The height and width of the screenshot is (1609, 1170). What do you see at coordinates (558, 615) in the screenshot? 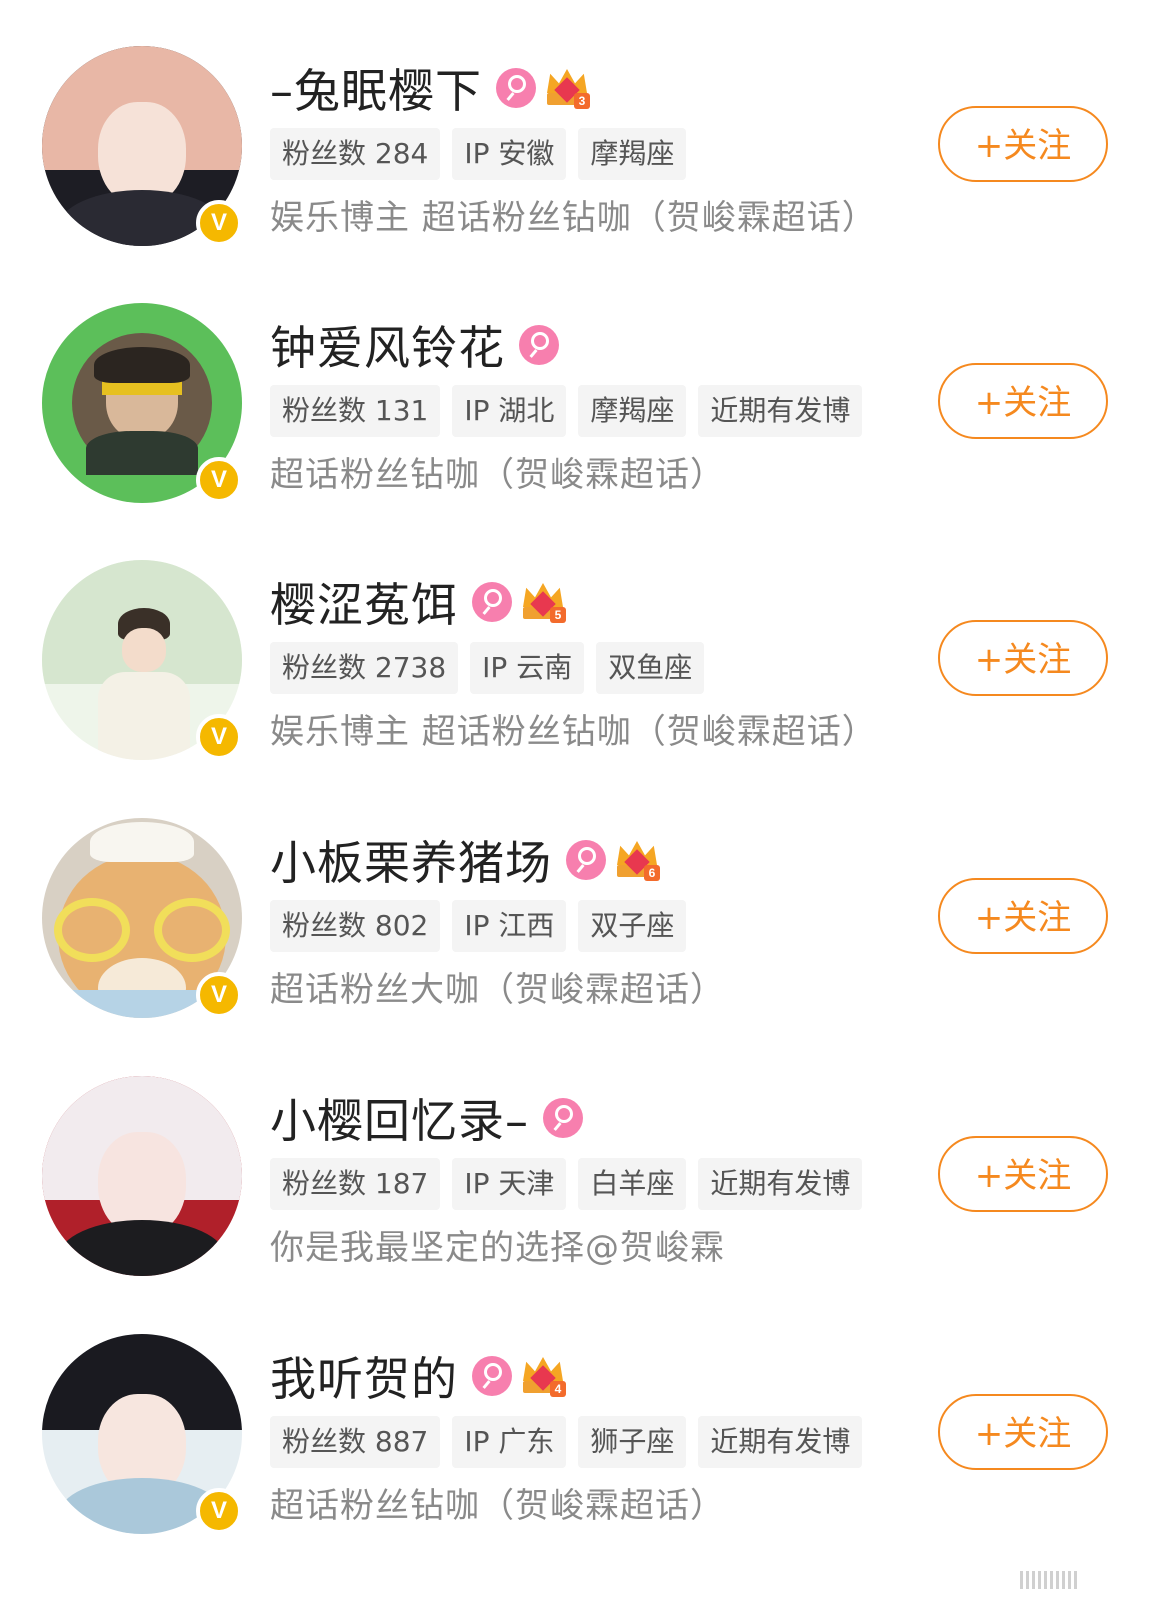
I see `crown-level-number: 5` at bounding box center [558, 615].